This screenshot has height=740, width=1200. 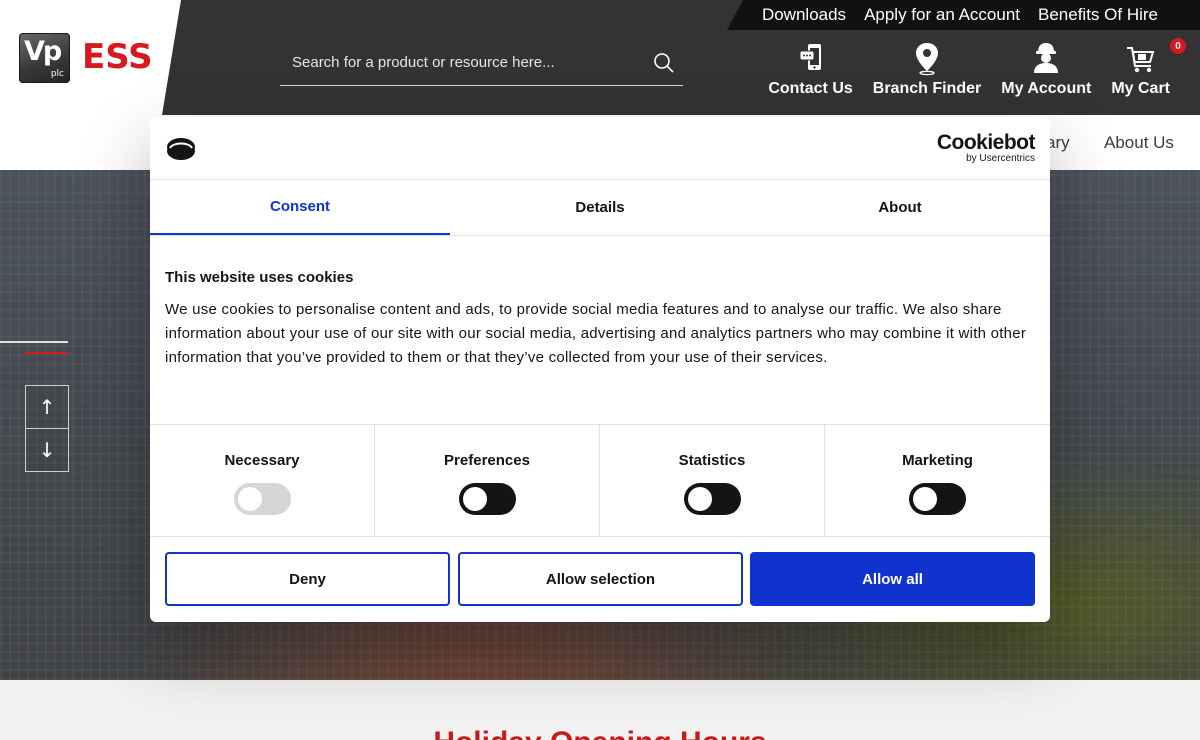 I want to click on hero-next-button: ↓, so click(x=47, y=450).